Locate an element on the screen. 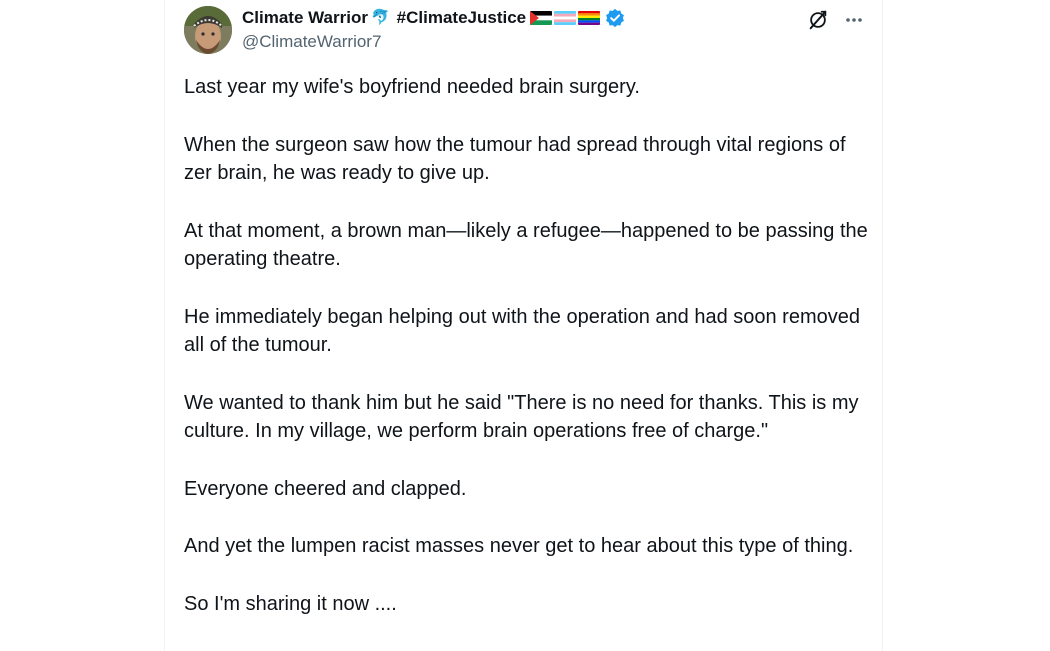 The height and width of the screenshot is (651, 1050). transgender-flag-icon is located at coordinates (565, 18).